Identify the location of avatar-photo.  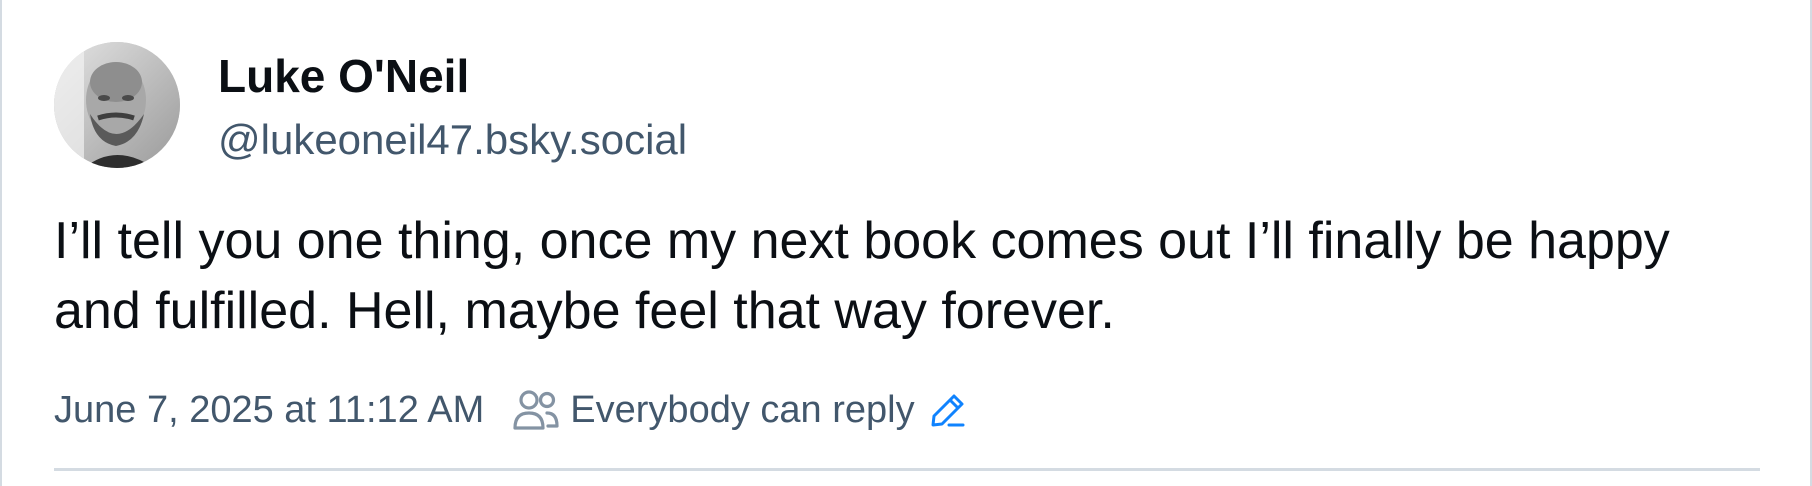
(117, 105).